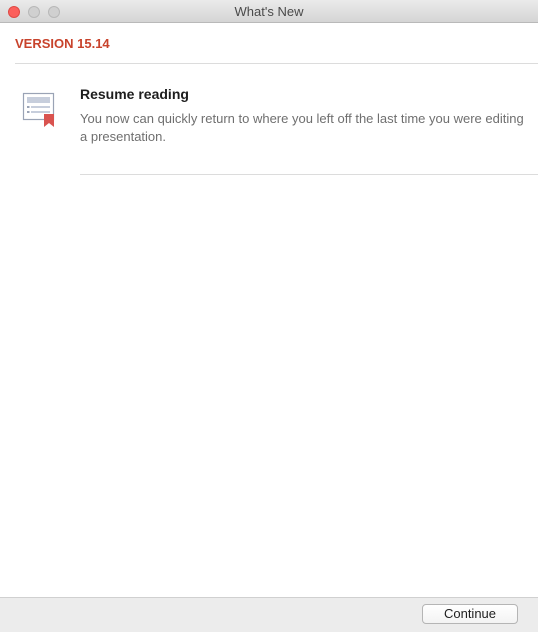 This screenshot has height=632, width=538. I want to click on divider, so click(276, 63).